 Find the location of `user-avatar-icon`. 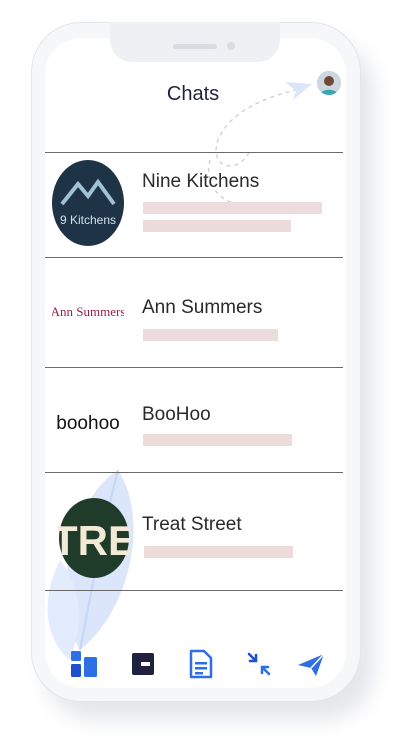

user-avatar-icon is located at coordinates (329, 83).